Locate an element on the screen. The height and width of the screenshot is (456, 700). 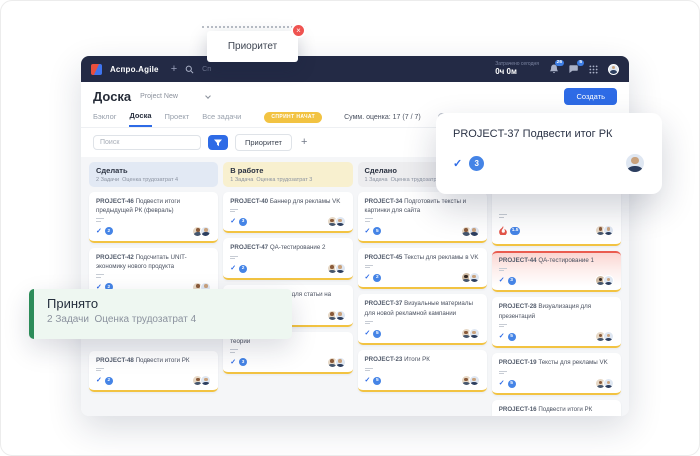
chat-icon: 5 is located at coordinates (576, 67).